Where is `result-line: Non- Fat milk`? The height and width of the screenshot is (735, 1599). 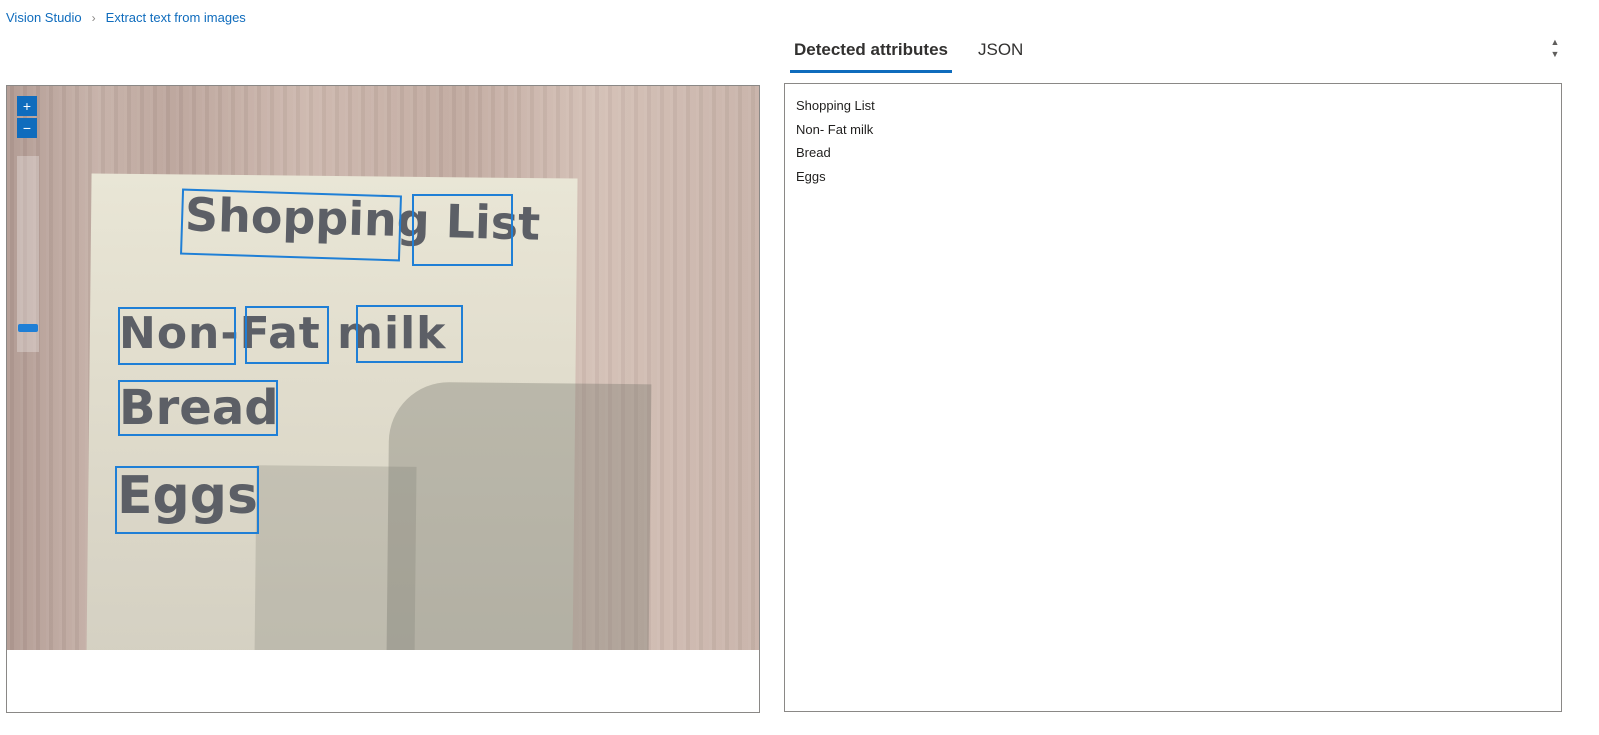
result-line: Non- Fat milk is located at coordinates (835, 129).